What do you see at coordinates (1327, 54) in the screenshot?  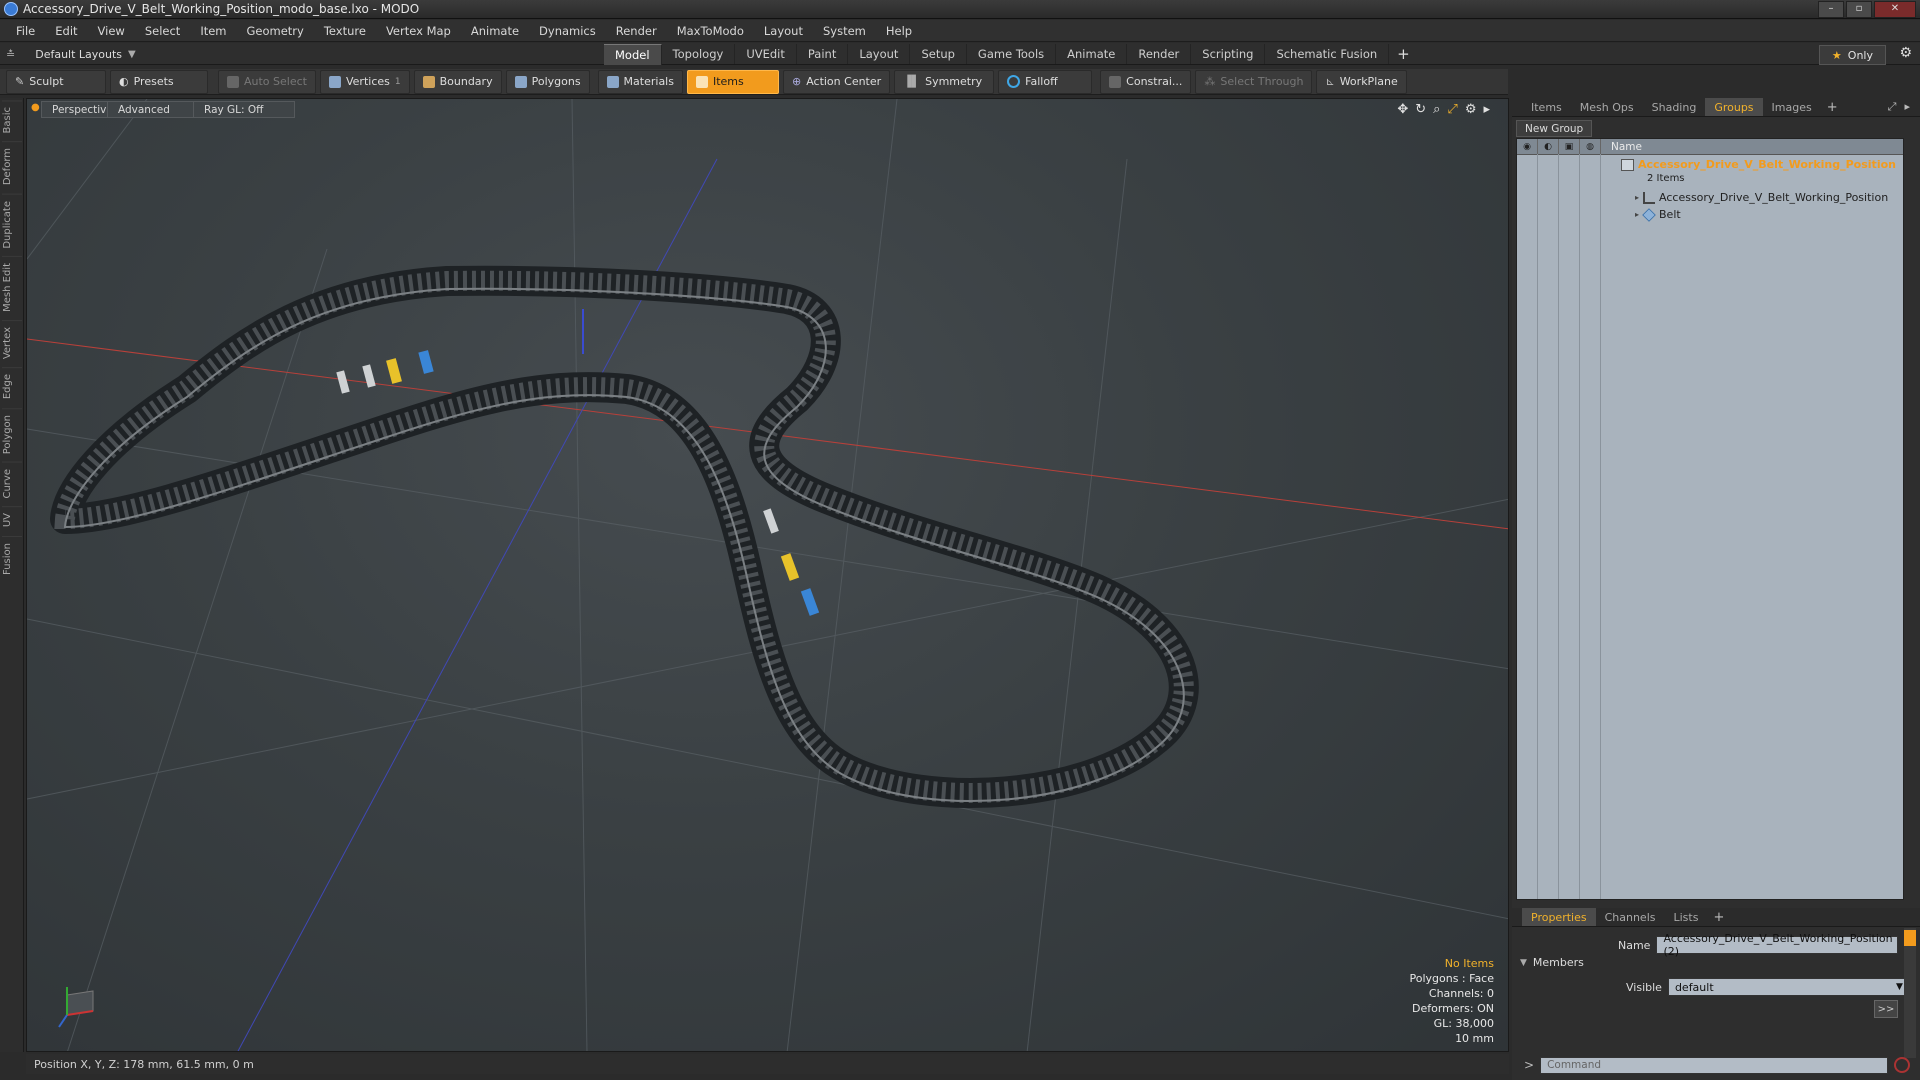 I see `tab-schematic-fusion: Schematic Fusion` at bounding box center [1327, 54].